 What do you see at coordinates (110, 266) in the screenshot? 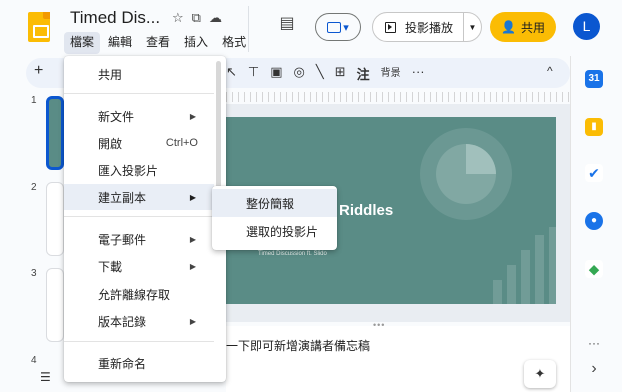
I see `menu-item-label: 下載` at bounding box center [110, 266].